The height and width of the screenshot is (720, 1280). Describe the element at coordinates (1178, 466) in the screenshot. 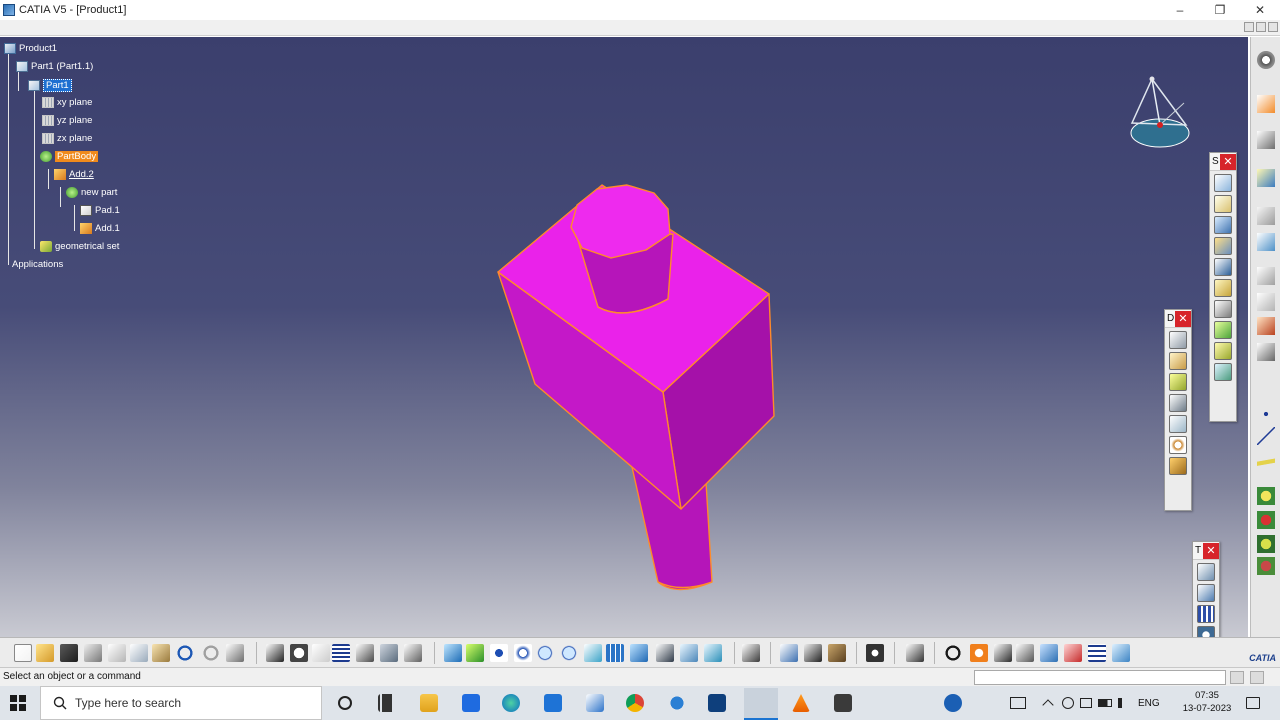

I see `remove-face-icon` at that location.